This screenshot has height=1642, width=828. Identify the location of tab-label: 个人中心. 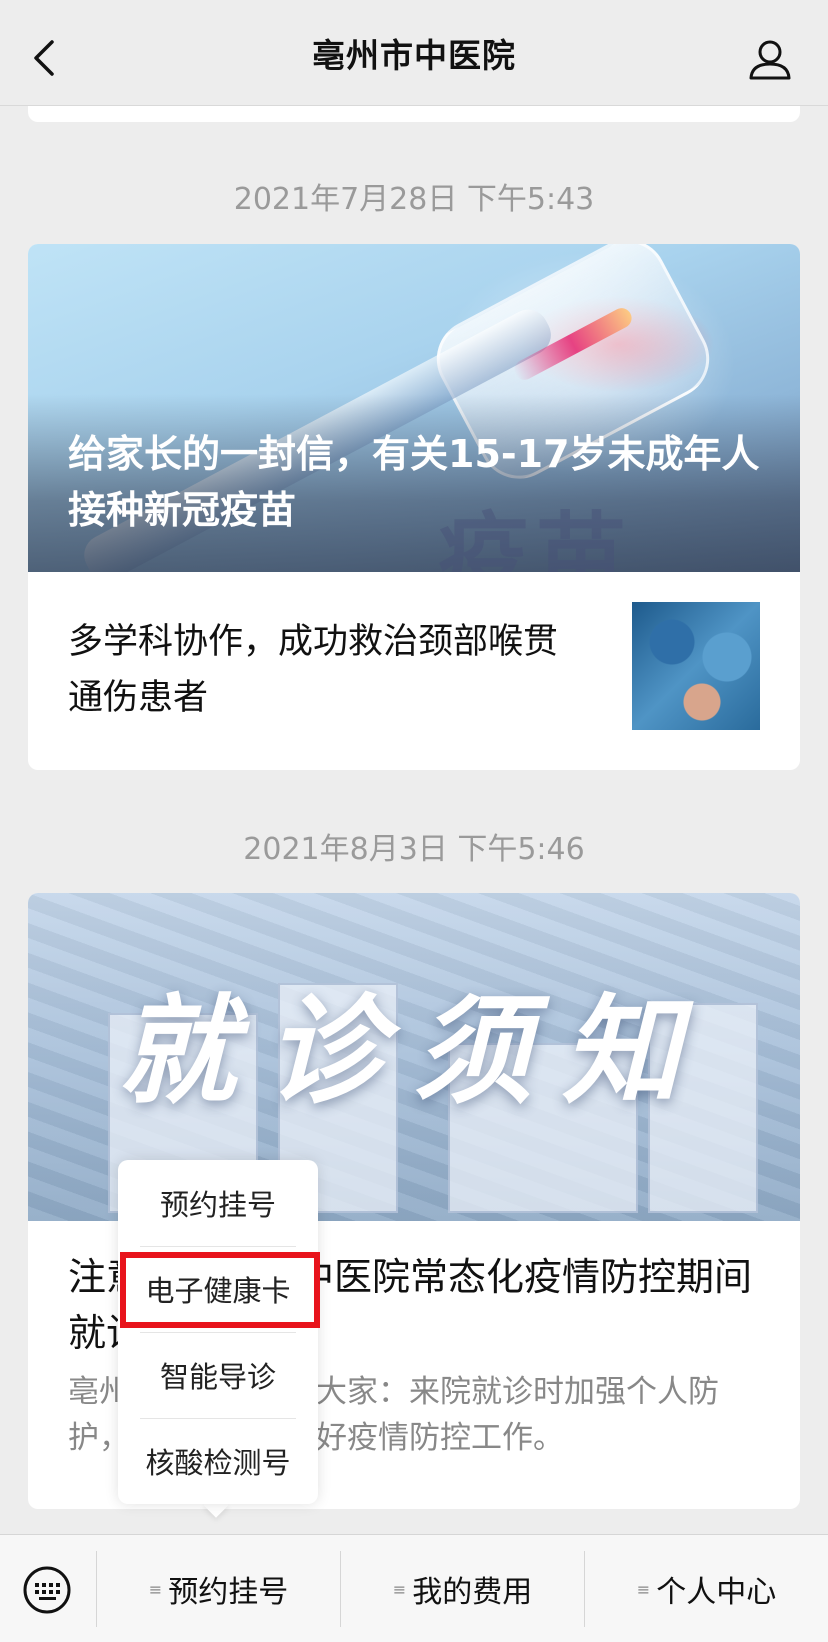
(716, 1592).